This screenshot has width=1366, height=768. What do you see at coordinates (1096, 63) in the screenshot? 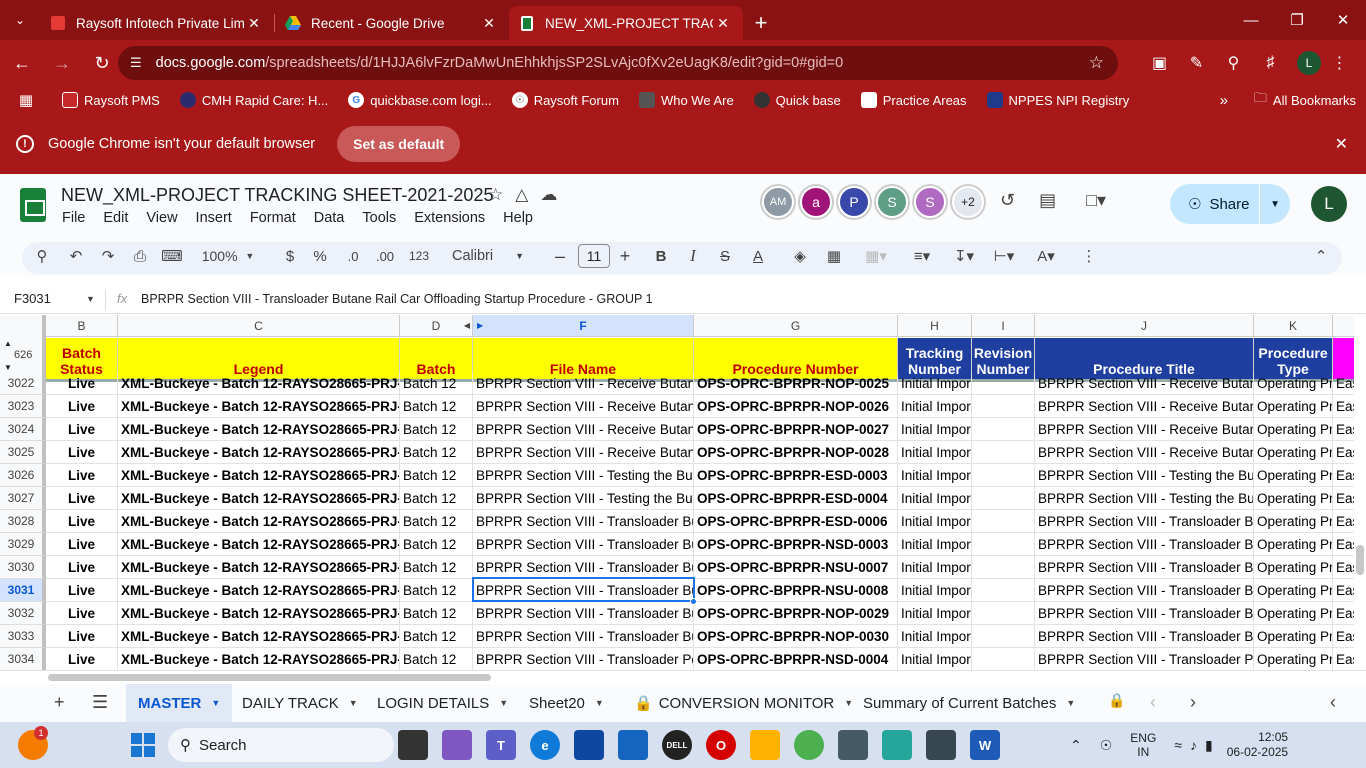
I see `bookmark-star-icon: ☆` at bounding box center [1096, 63].